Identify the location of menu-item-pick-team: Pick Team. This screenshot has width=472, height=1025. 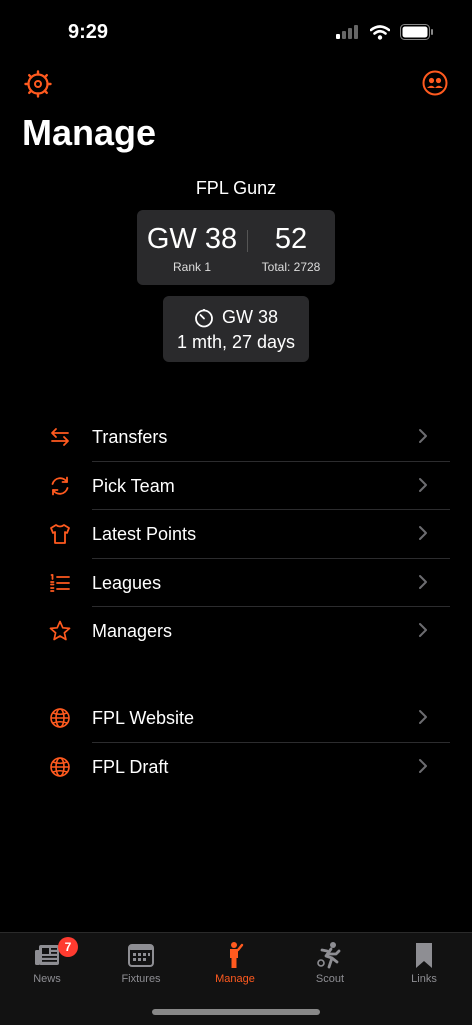
(236, 486).